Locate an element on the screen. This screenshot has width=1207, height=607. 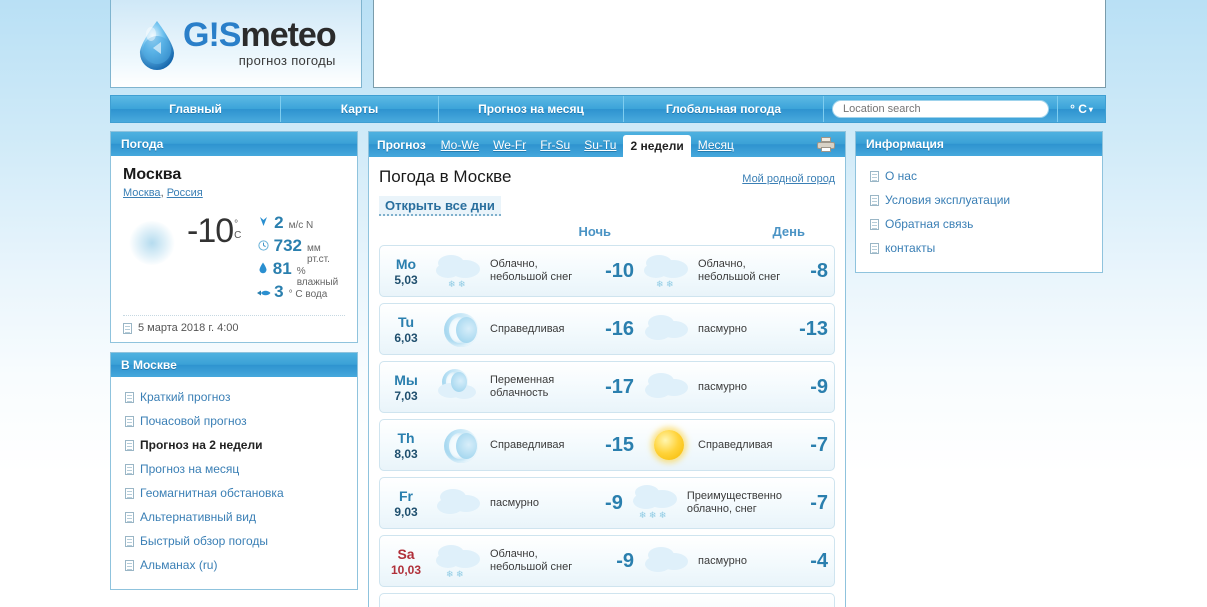
row-night-temp: -16 is located at coordinates (619, 328).